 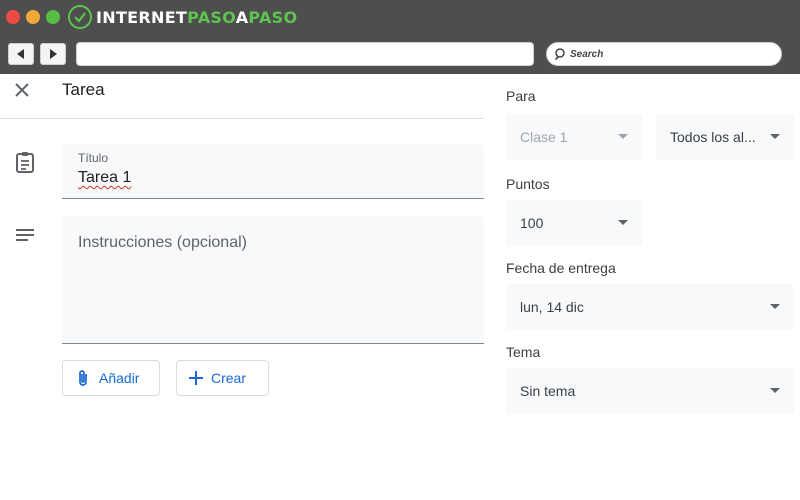 I want to click on logo-check-icon, so click(x=80, y=17).